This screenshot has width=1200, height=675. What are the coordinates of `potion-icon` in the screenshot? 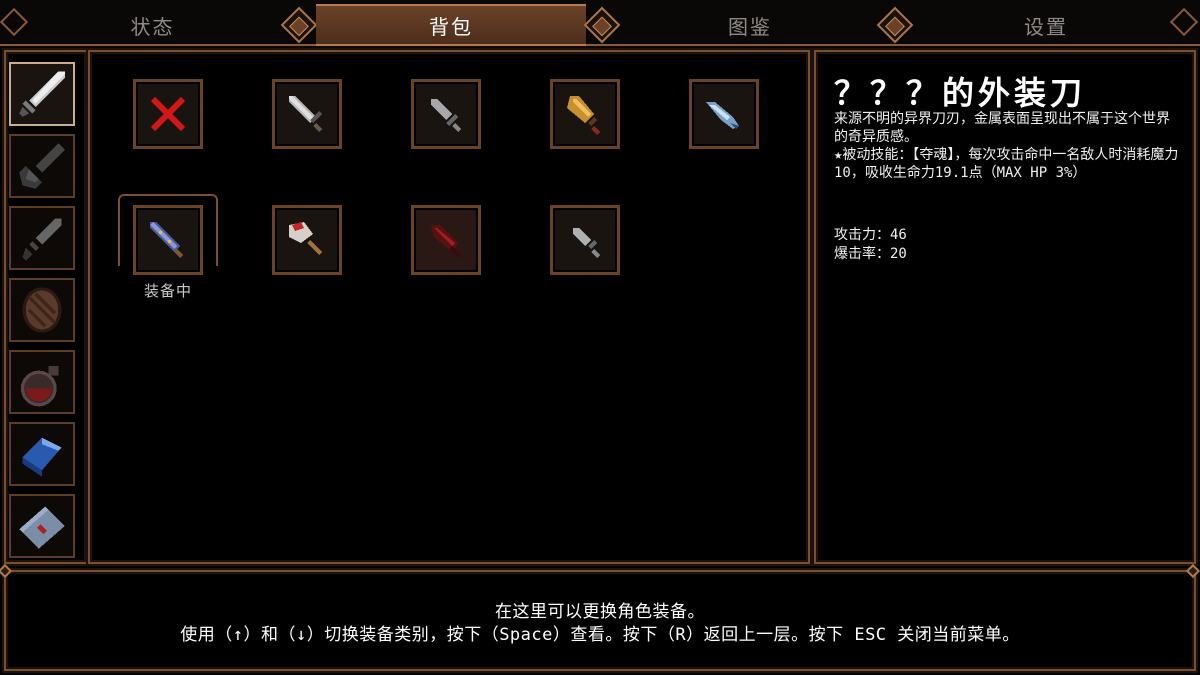 It's located at (39, 386).